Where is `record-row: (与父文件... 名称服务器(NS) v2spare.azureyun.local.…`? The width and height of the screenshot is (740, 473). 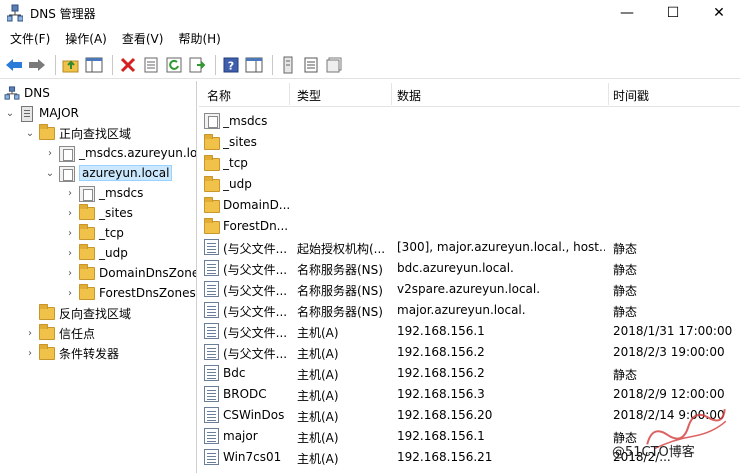 record-row: (与父文件... 名称服务器(NS) v2spare.azureyun.local.… is located at coordinates (469, 289).